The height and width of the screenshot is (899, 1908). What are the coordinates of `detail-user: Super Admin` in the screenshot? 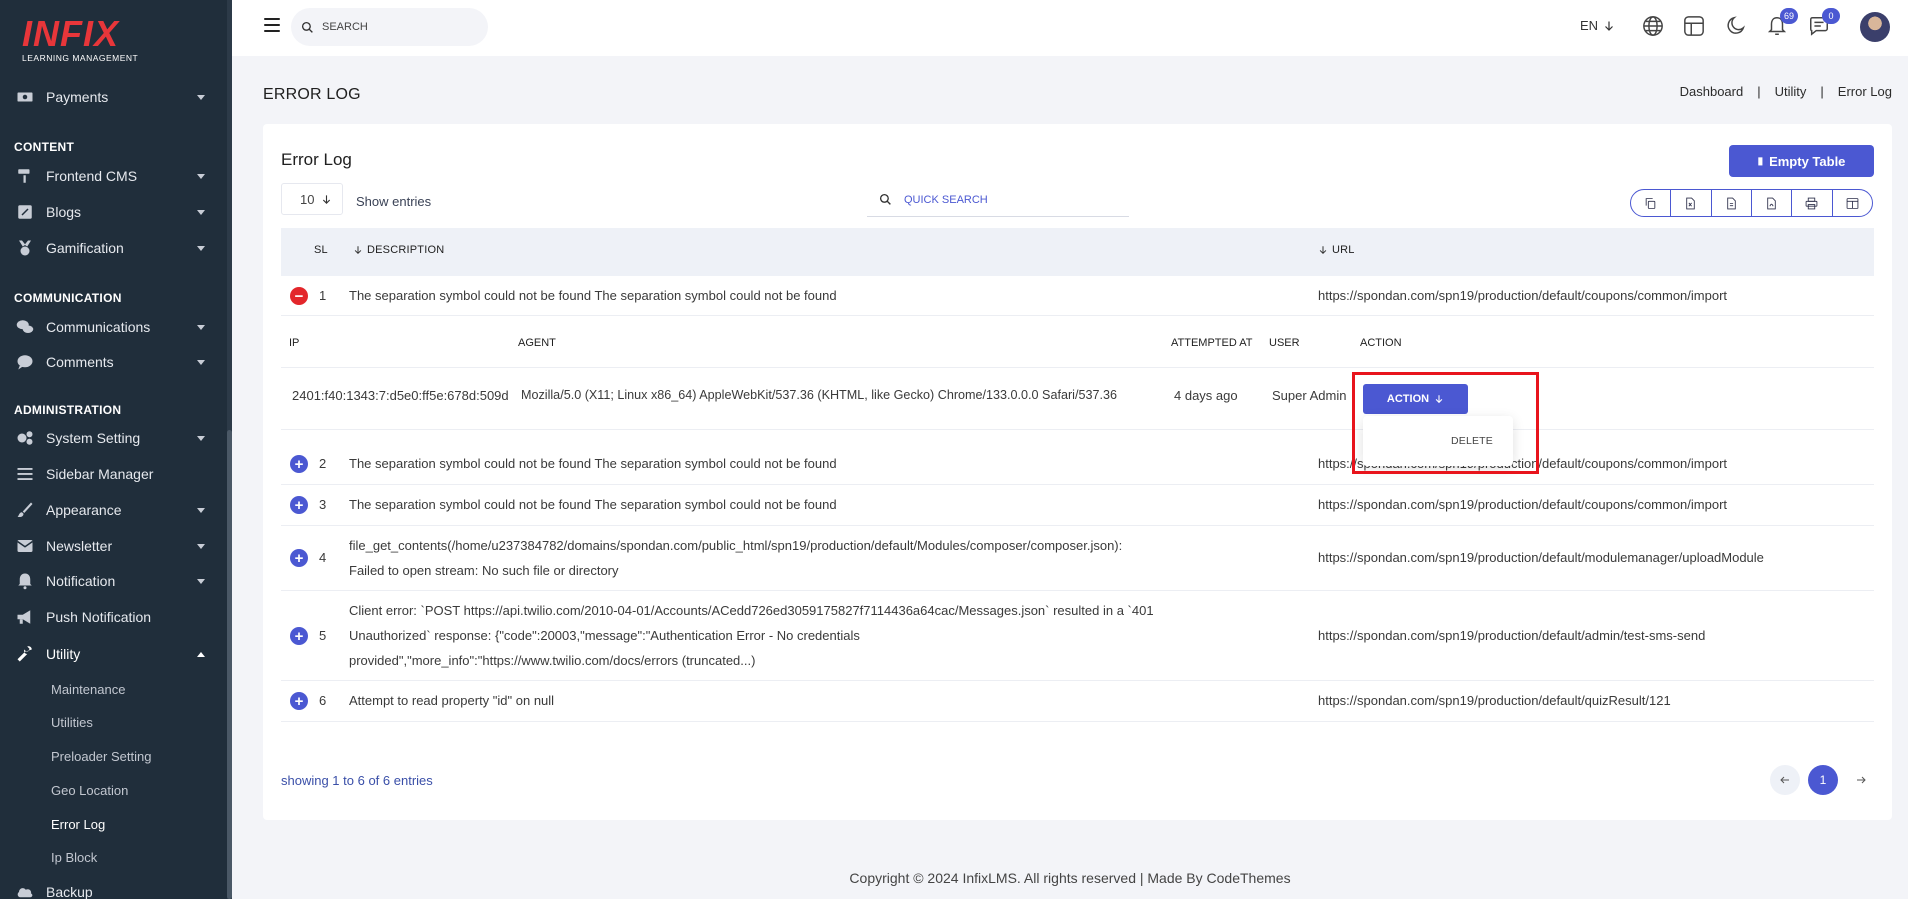 It's located at (1309, 395).